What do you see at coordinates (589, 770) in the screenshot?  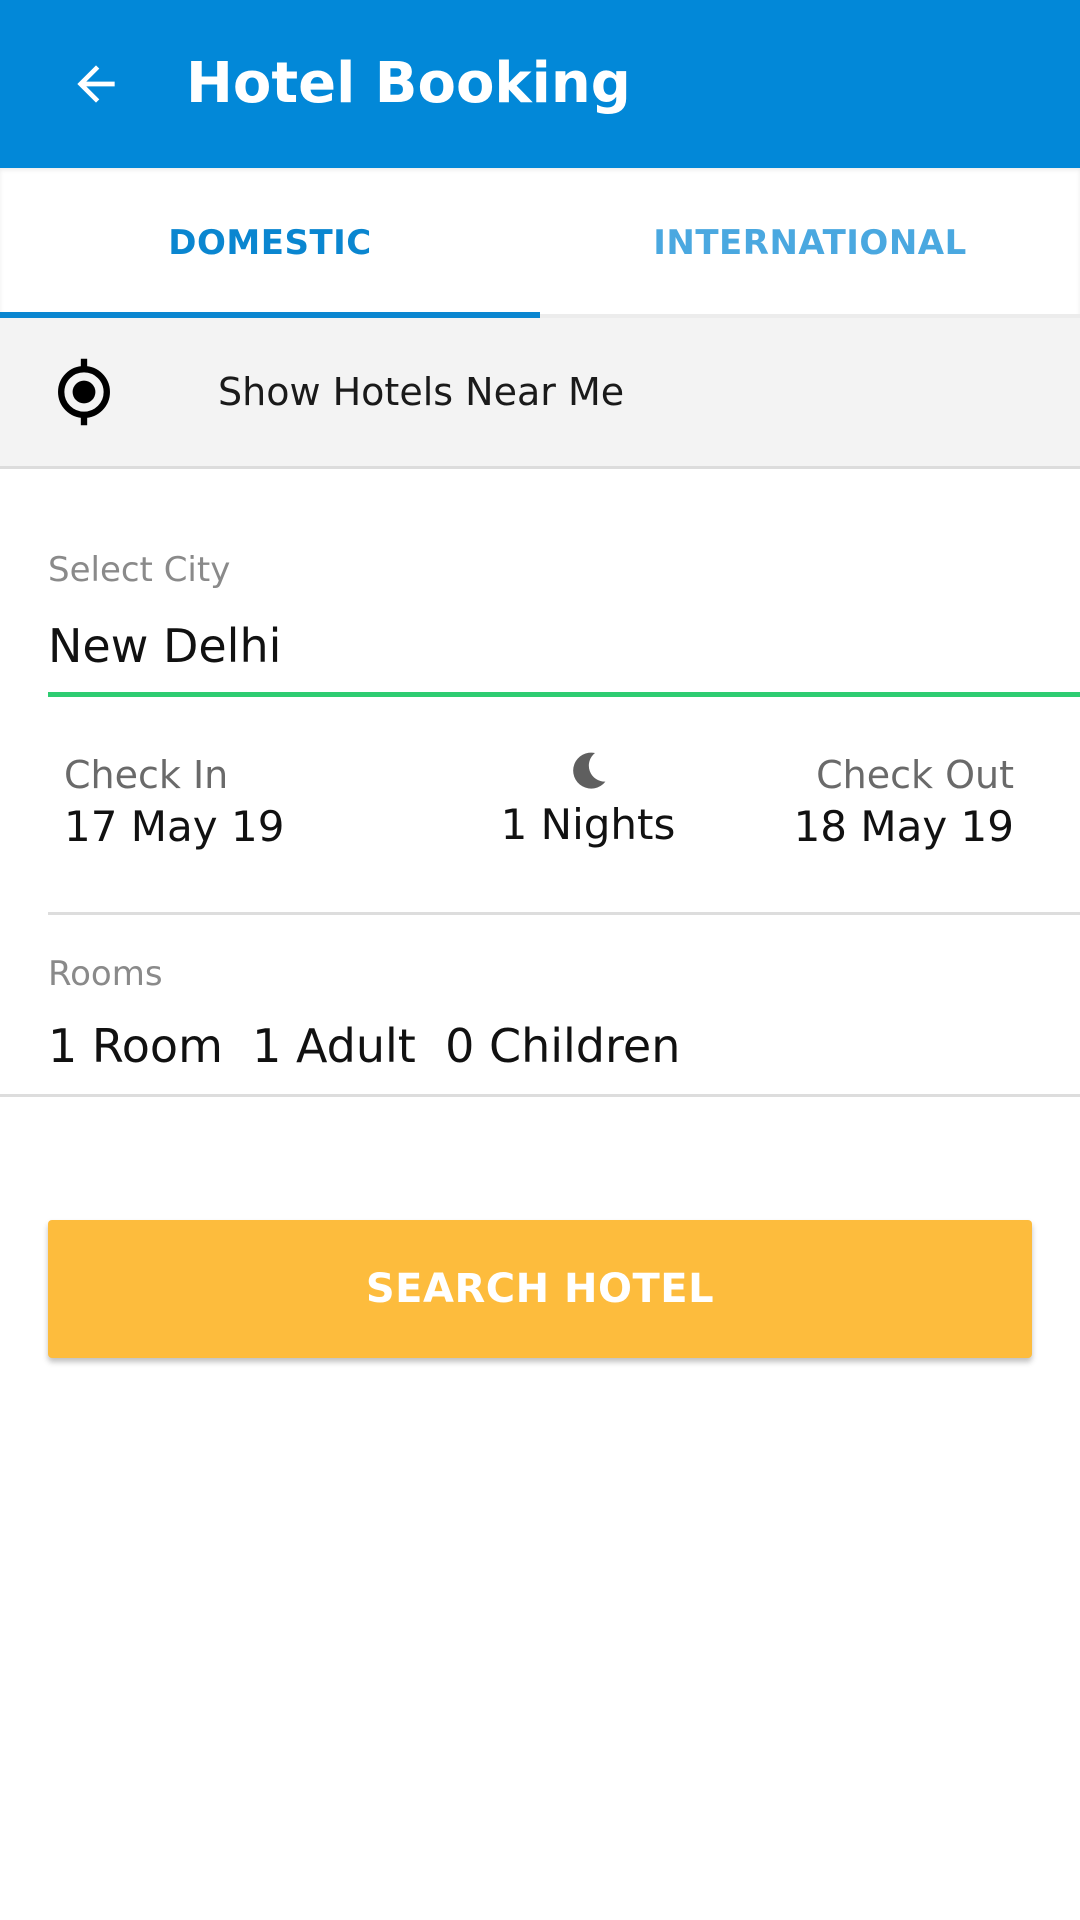 I see `moon-icon` at bounding box center [589, 770].